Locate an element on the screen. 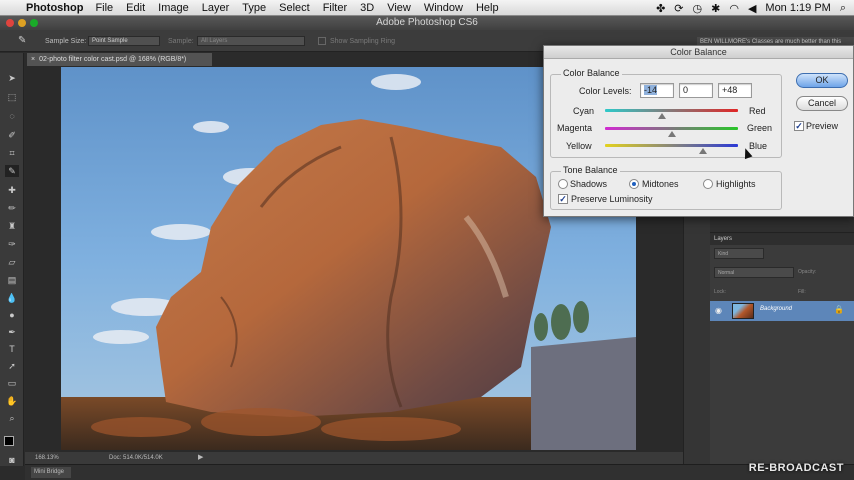 The image size is (854, 480). dodge-tool-icon: ● is located at coordinates (12, 315).